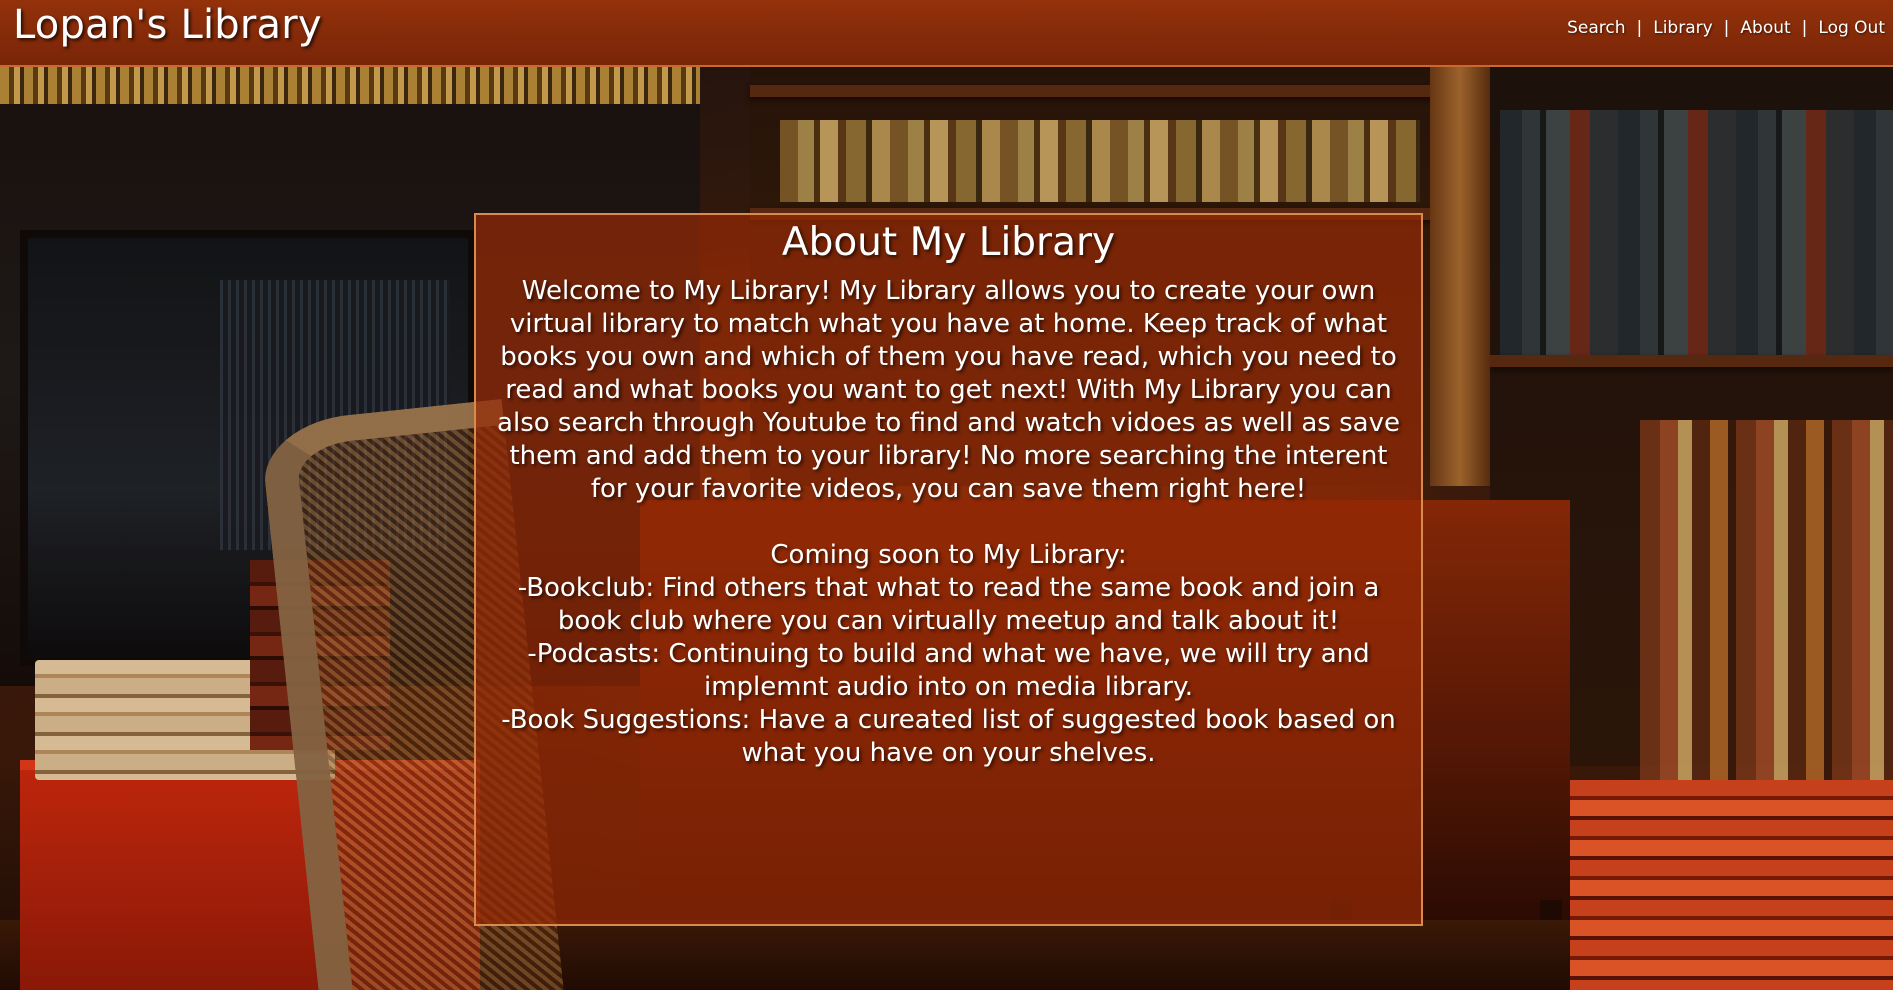  I want to click on page-title: About My Library, so click(948, 242).